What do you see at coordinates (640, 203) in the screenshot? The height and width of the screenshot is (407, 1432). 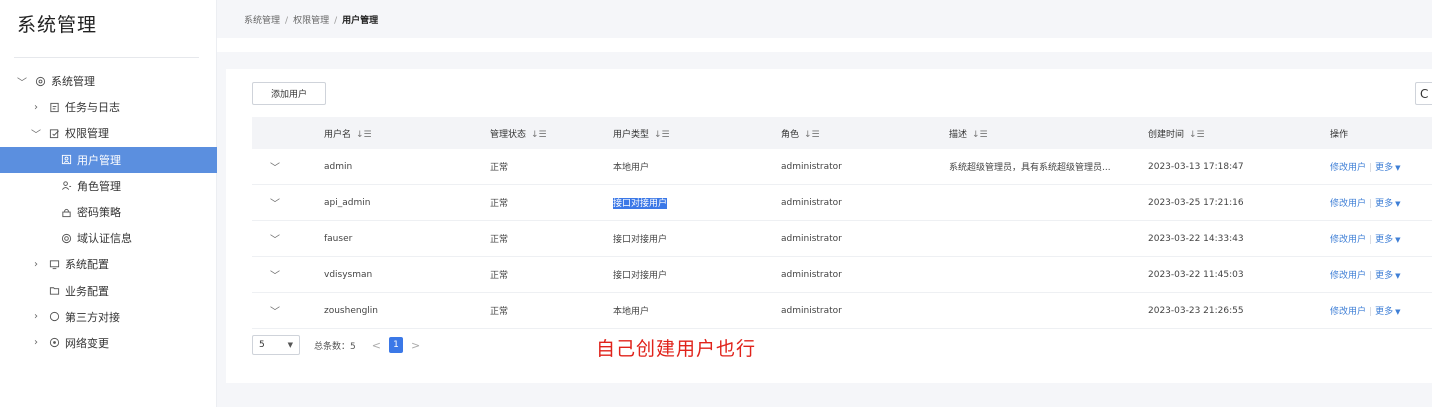 I see `selected-text: 接口对接用户` at bounding box center [640, 203].